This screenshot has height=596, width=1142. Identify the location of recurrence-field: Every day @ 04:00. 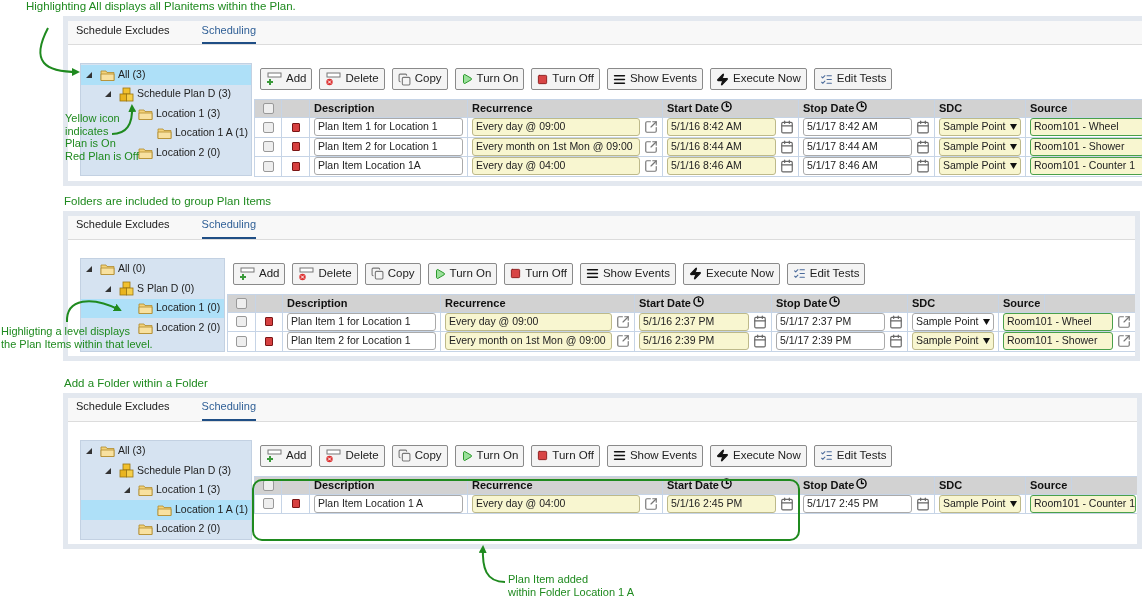
(556, 166).